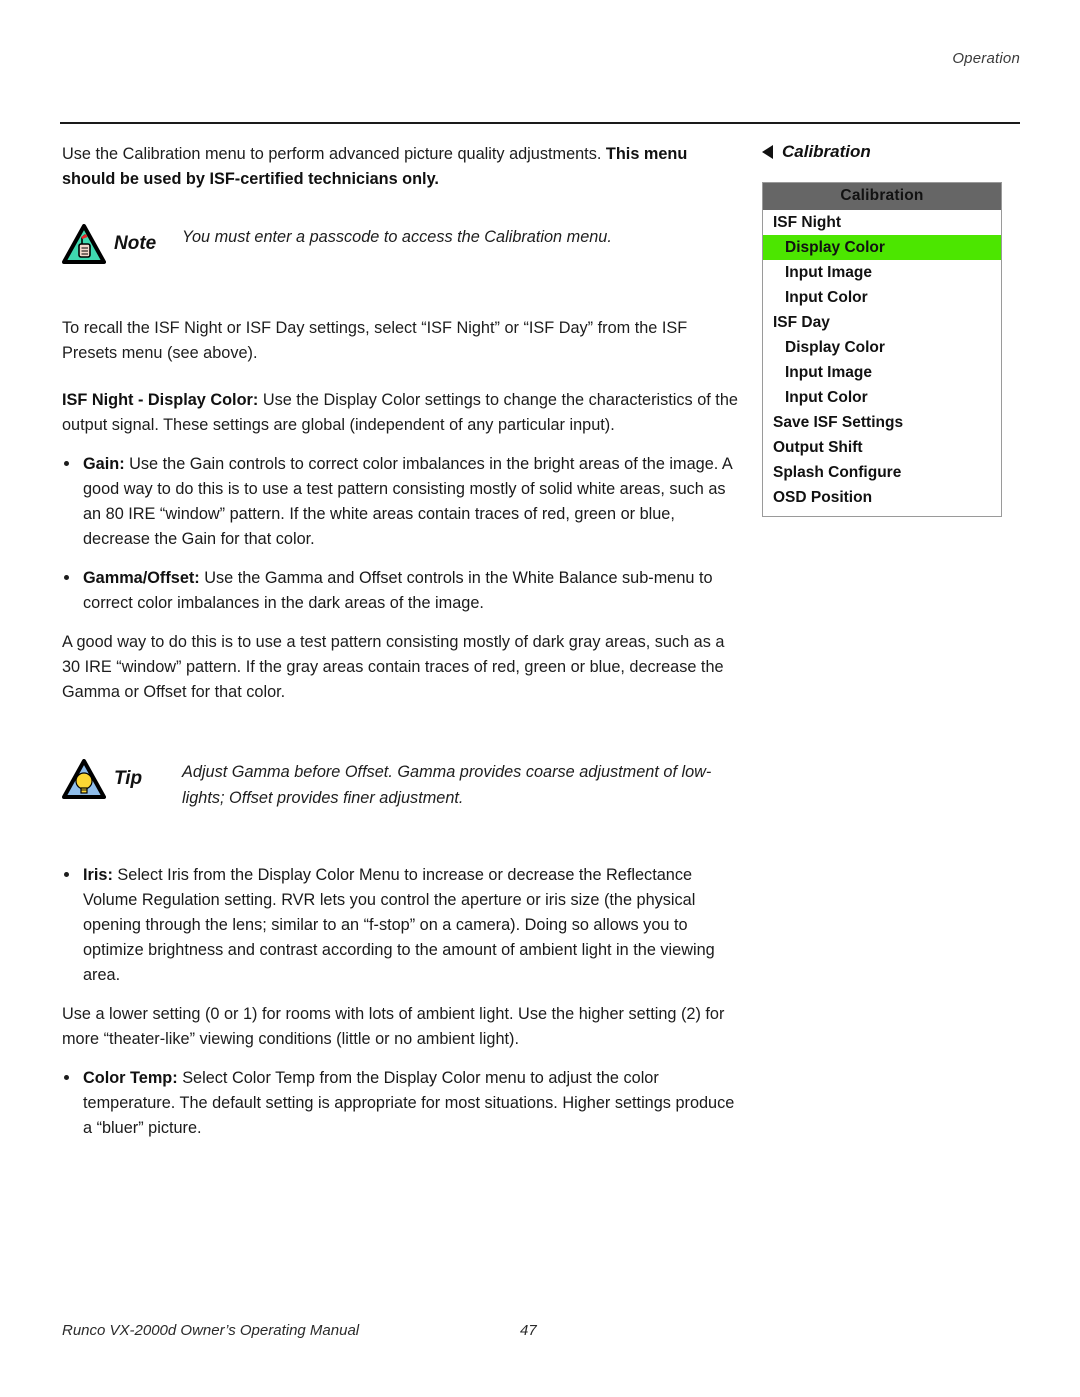  Describe the element at coordinates (141, 578) in the screenshot. I see `bullet-term: Gamma/Offset:` at that location.